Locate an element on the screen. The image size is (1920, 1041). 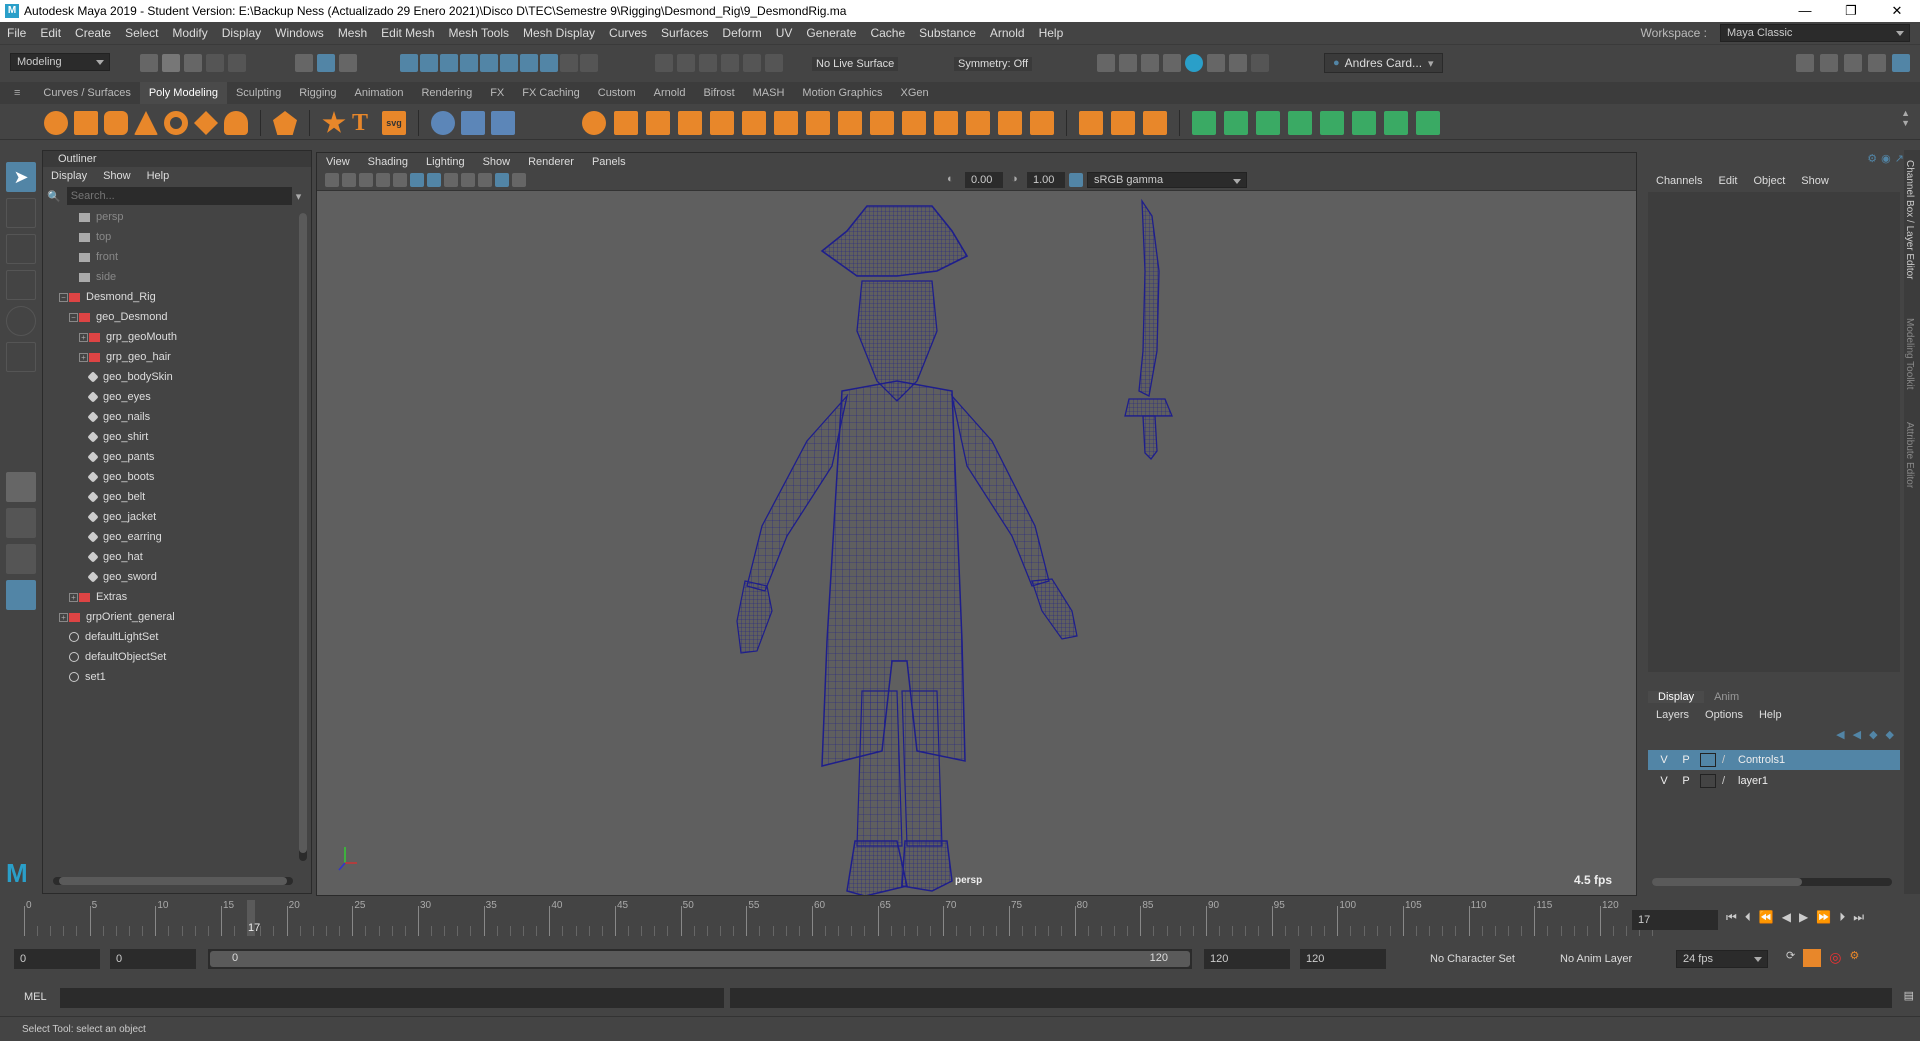
range-bar: 0 120 is located at coordinates (700, 959).